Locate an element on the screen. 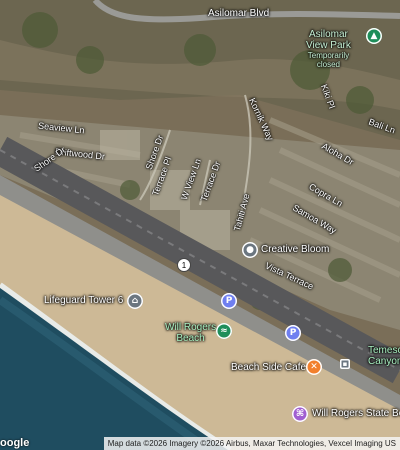 This screenshot has height=450, width=400. street-label-asilomar-blvd: Asilomar Blvd is located at coordinates (239, 13).